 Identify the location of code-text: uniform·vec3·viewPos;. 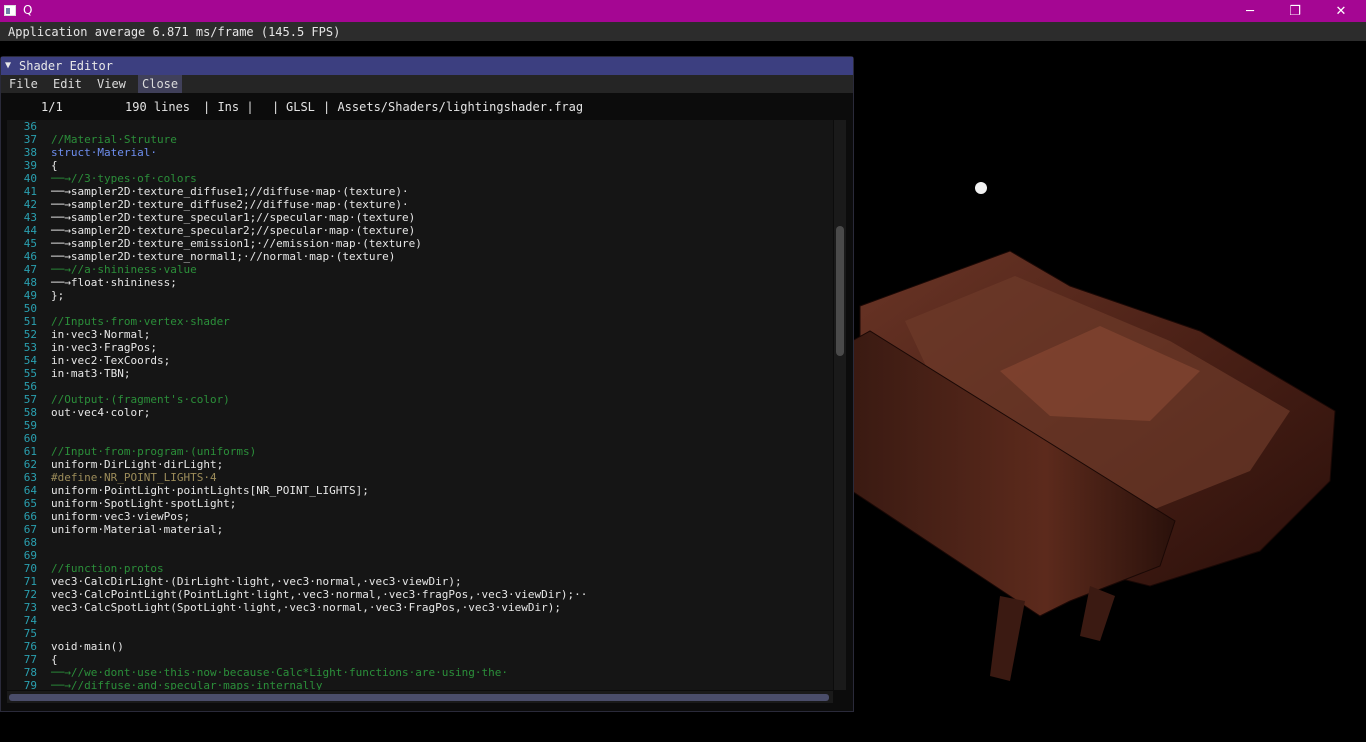
(121, 516).